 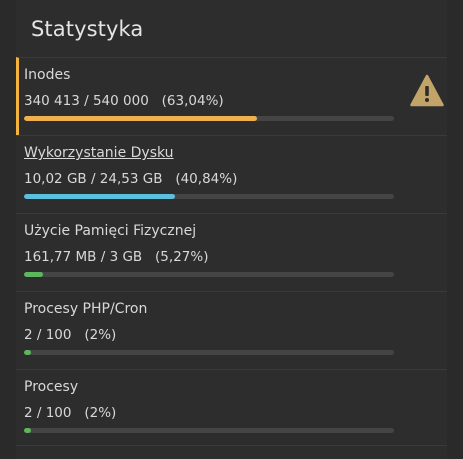 What do you see at coordinates (427, 90) in the screenshot?
I see `warning-triangle-icon` at bounding box center [427, 90].